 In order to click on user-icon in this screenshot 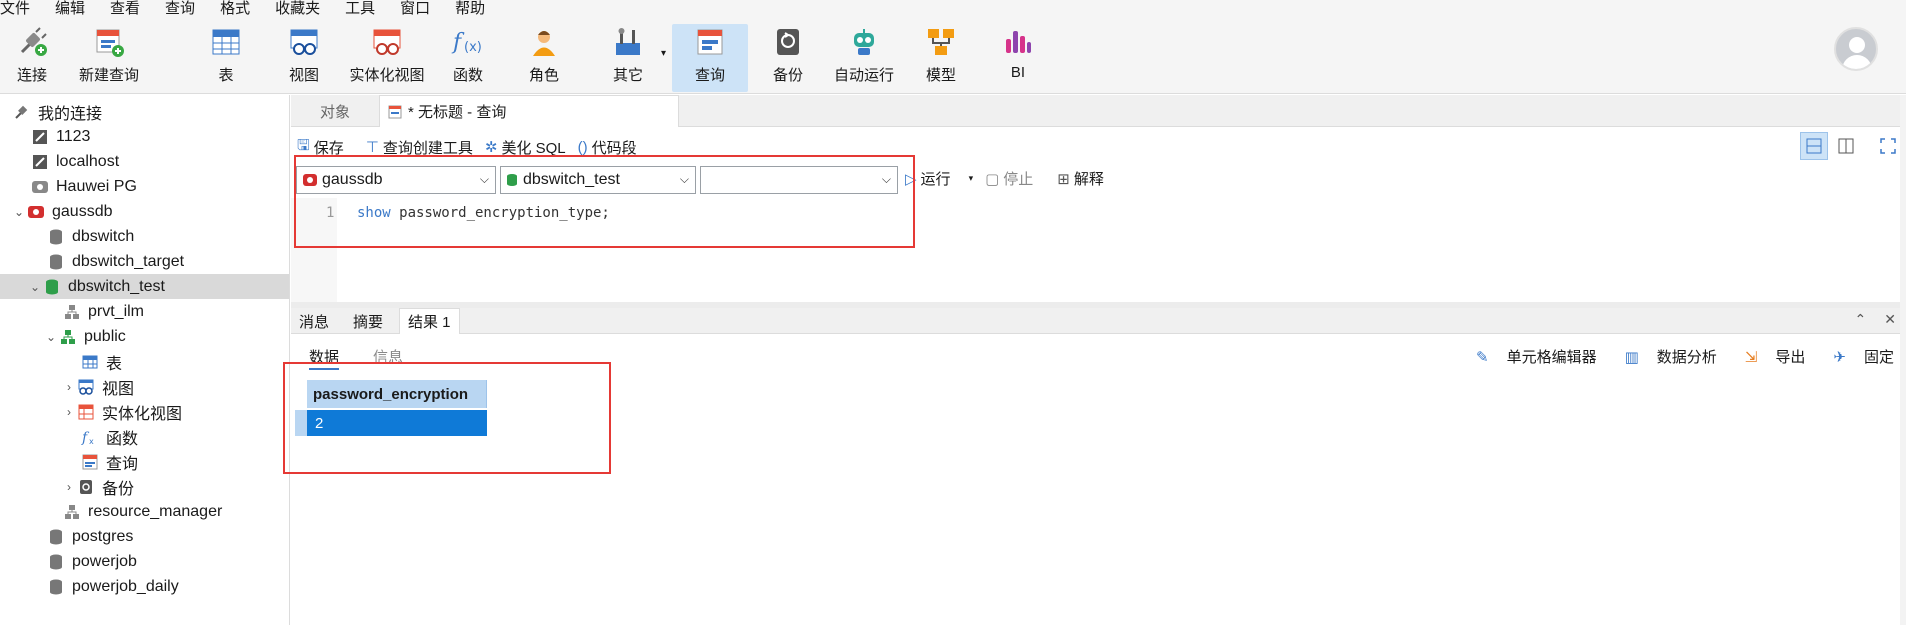, I will do `click(544, 42)`.